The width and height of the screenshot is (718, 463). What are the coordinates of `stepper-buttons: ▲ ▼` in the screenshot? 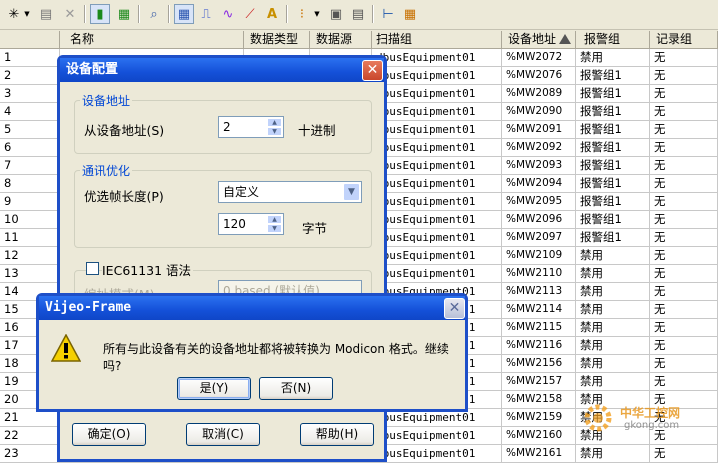 It's located at (274, 127).